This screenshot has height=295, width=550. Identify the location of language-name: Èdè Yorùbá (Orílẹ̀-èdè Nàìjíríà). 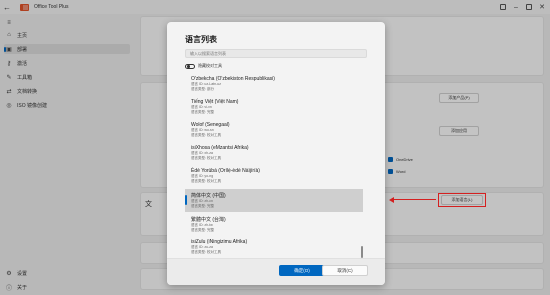
(225, 171).